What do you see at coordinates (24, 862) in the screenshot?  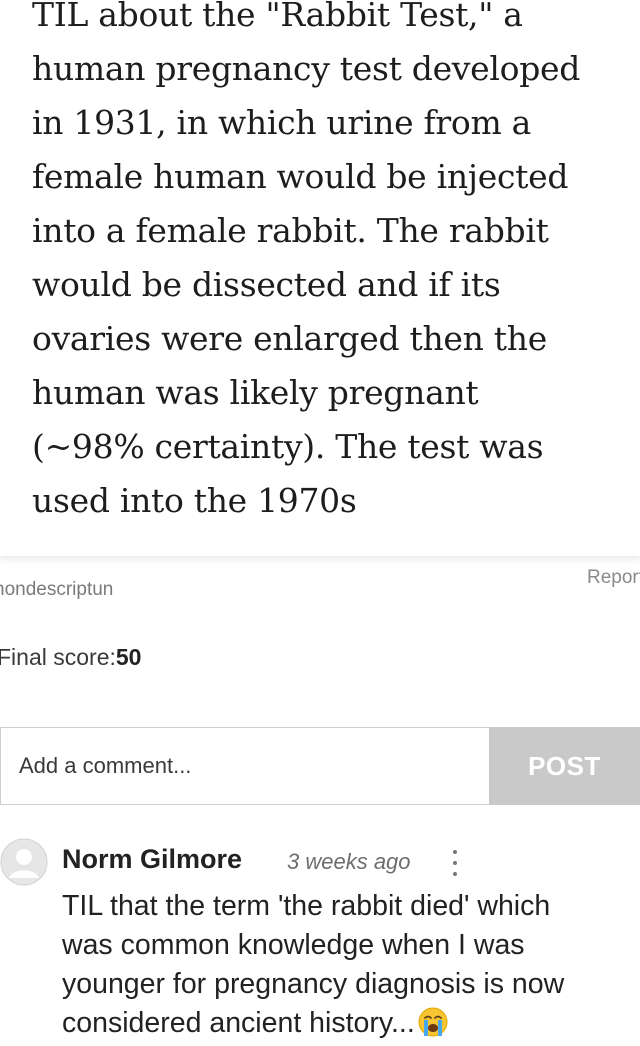 I see `avatar-icon` at bounding box center [24, 862].